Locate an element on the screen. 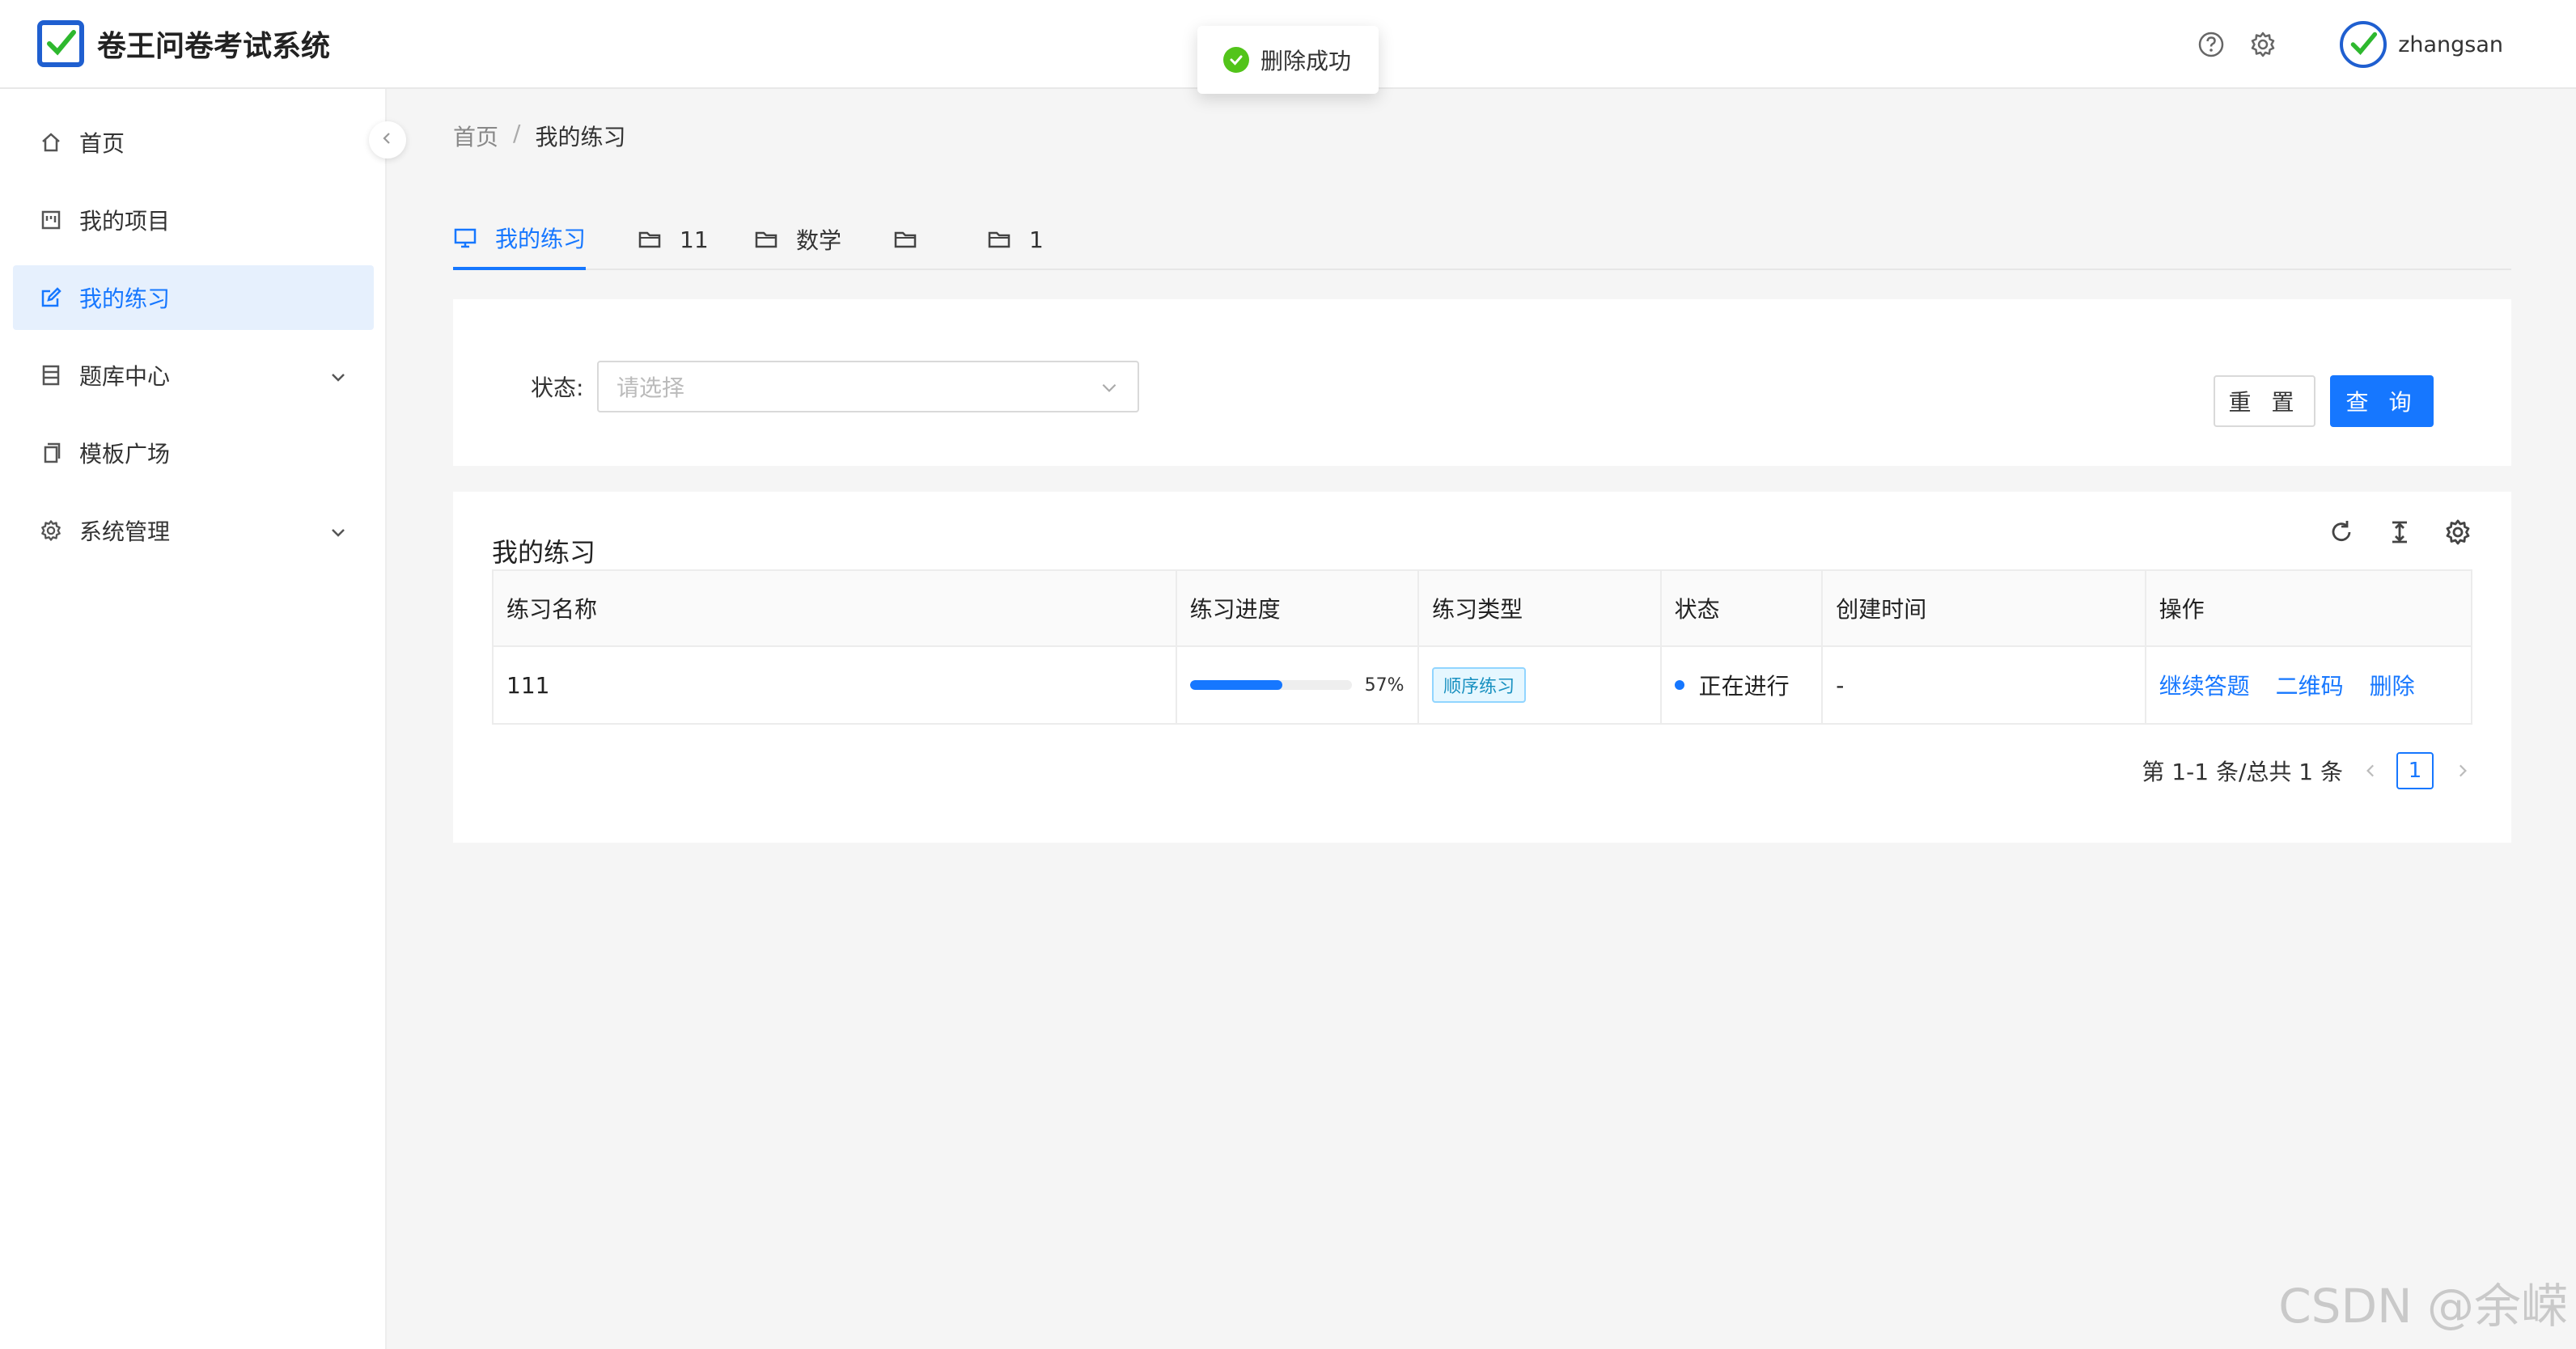 The width and height of the screenshot is (2576, 1349). sidebar: 首页 我的项目 我的练习 题库中心 模板广场 系统管理 is located at coordinates (193, 719).